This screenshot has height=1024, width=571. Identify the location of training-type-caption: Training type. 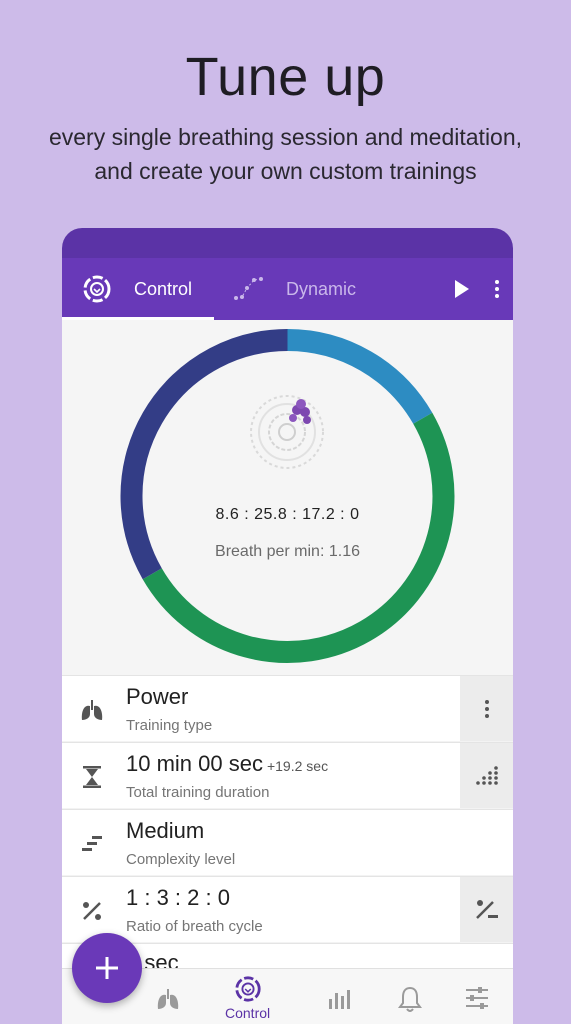
(169, 725).